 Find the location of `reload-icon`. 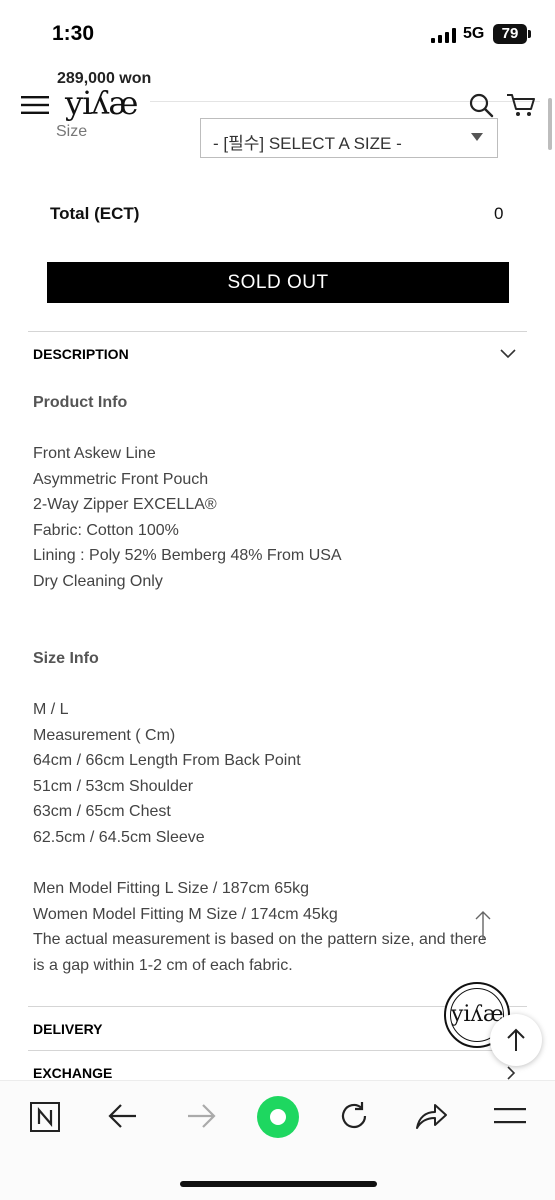

reload-icon is located at coordinates (354, 1116).